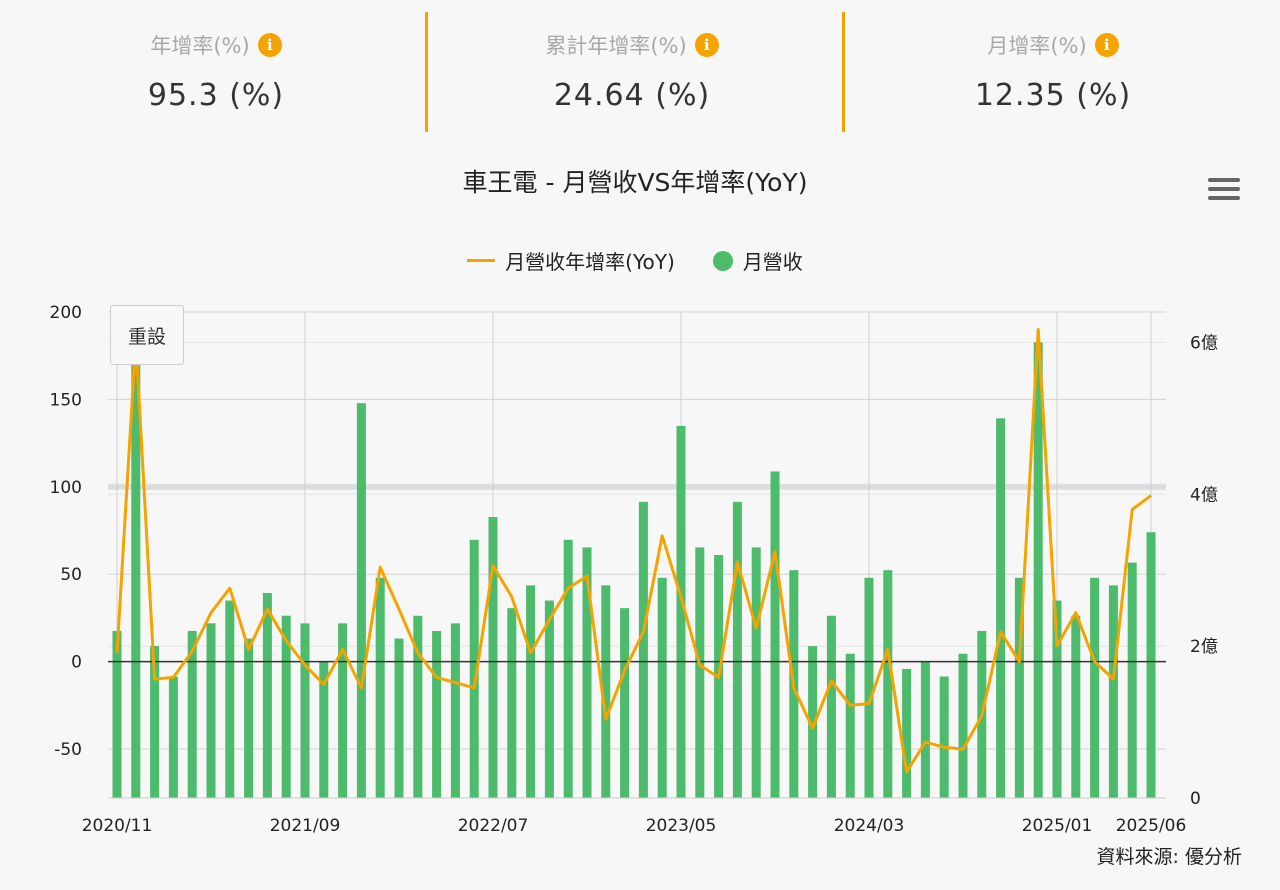  I want to click on x-tick-label: 2025/01, so click(1057, 826).